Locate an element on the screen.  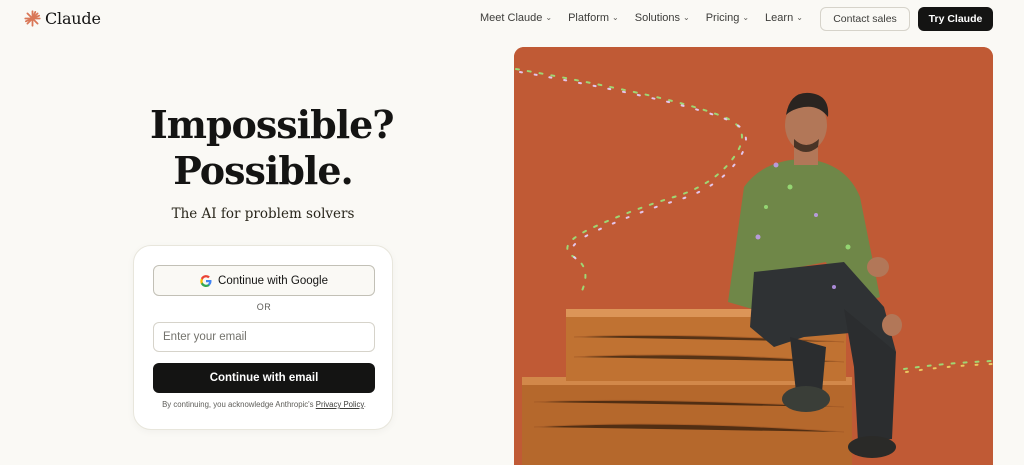
claude-starburst-icon is located at coordinates (32, 18).